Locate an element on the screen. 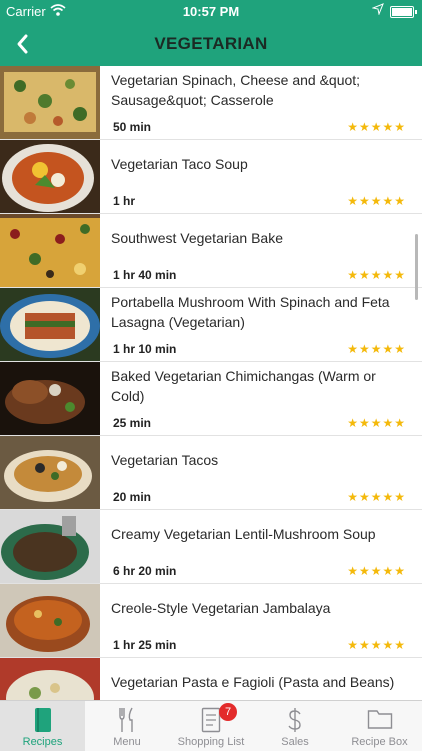 The height and width of the screenshot is (751, 422). clock: 10:57 PM is located at coordinates (211, 11).